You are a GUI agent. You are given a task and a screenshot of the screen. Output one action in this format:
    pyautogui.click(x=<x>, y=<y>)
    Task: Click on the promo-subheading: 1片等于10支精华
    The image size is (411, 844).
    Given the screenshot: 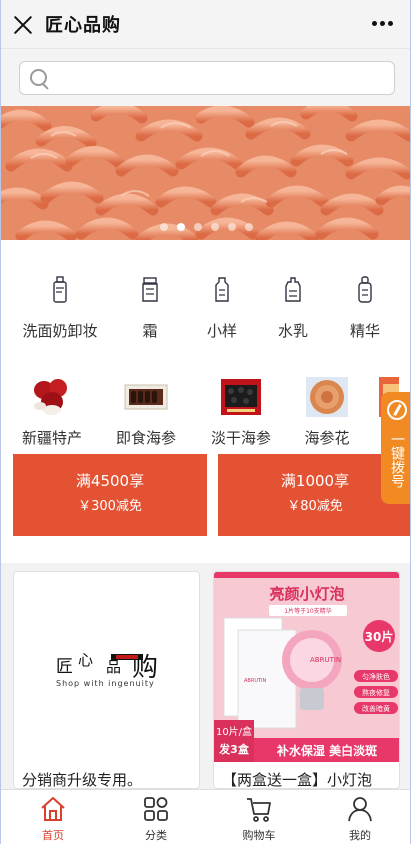 What is the action you would take?
    pyautogui.click(x=307, y=611)
    